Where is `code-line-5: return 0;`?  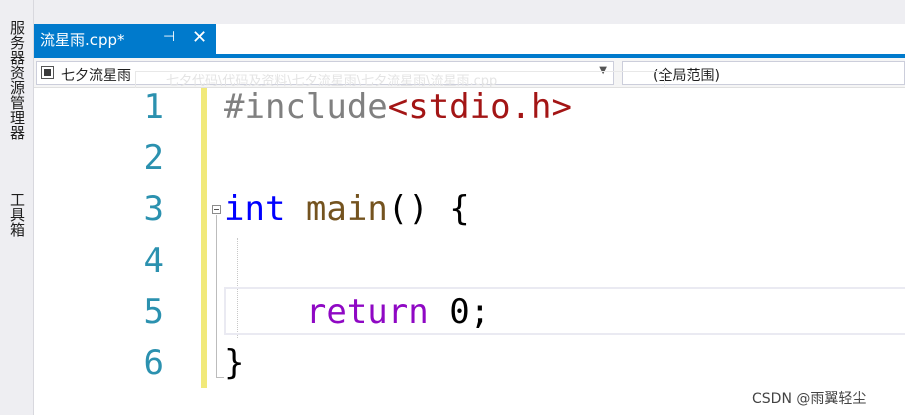 code-line-5: return 0; is located at coordinates (357, 312).